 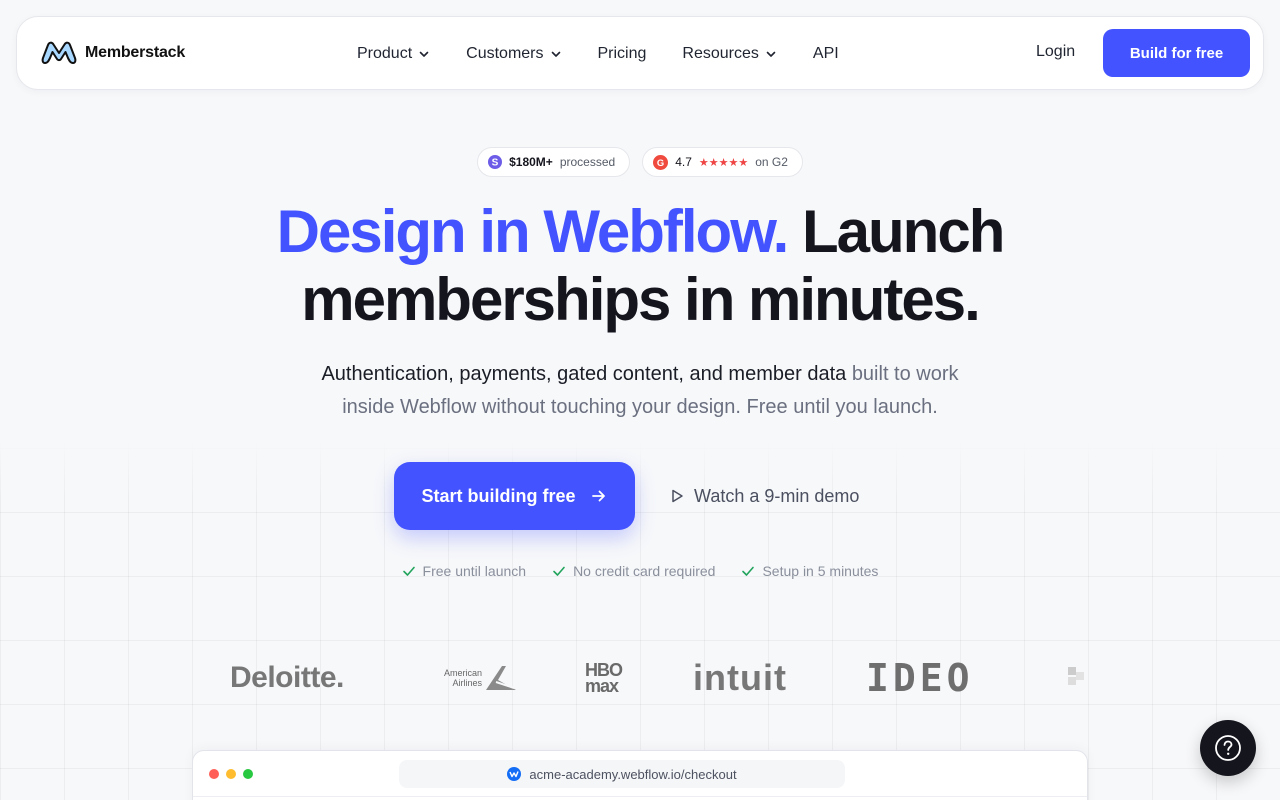 What do you see at coordinates (531, 162) in the screenshot?
I see `processed-value: $180M+` at bounding box center [531, 162].